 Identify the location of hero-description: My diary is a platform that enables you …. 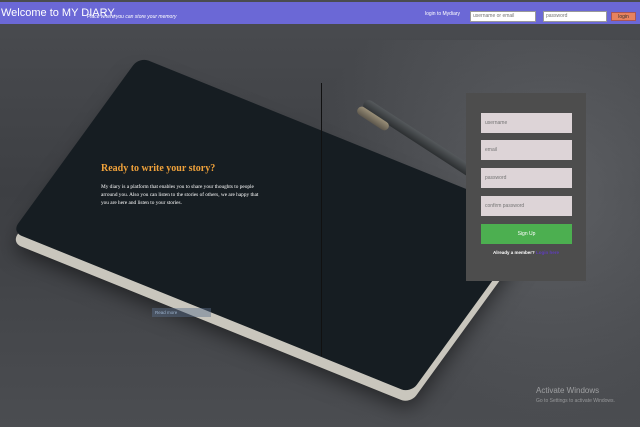
(180, 195).